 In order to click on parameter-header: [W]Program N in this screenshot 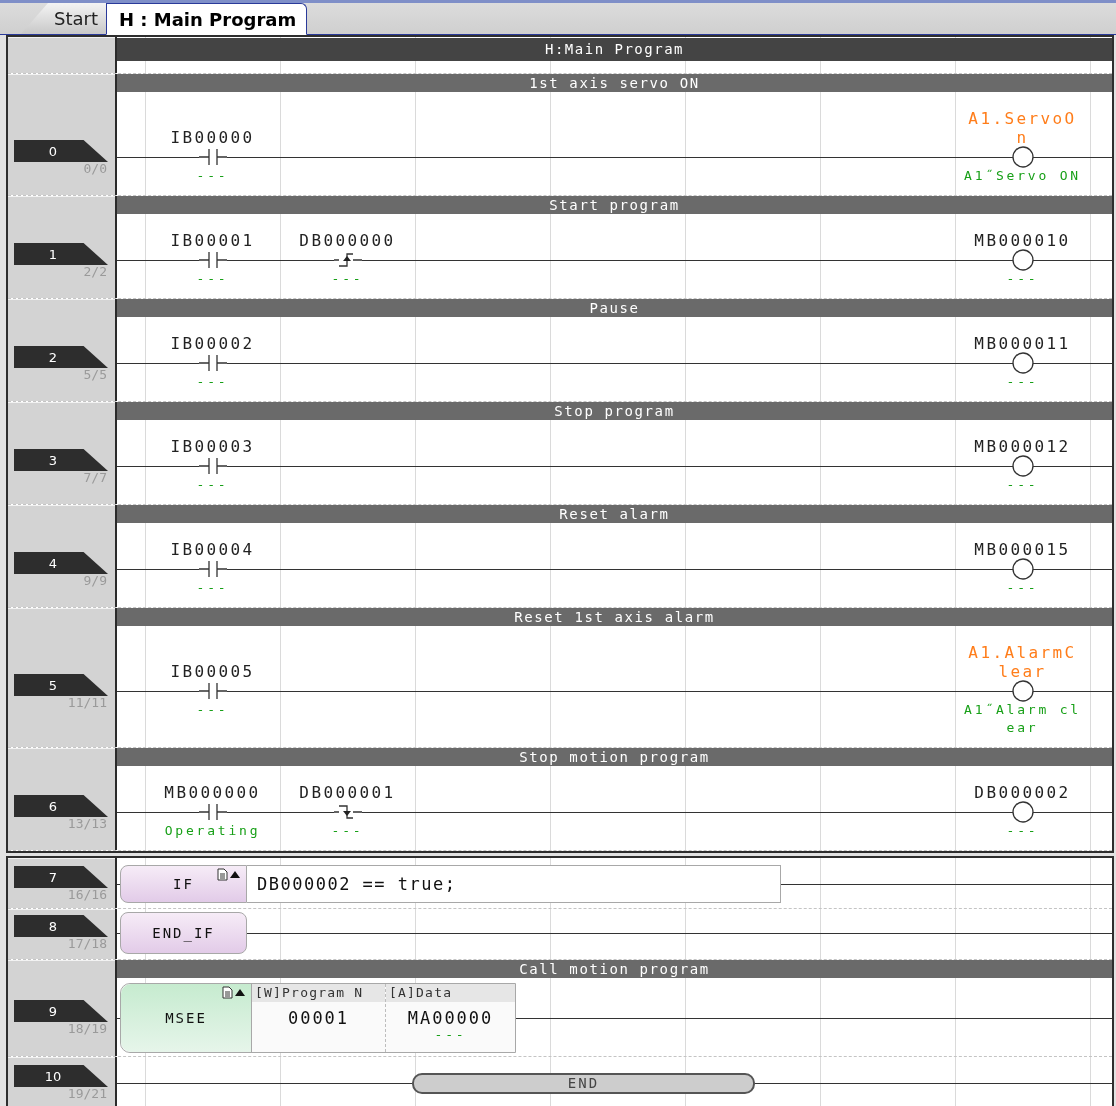, I will do `click(318, 993)`.